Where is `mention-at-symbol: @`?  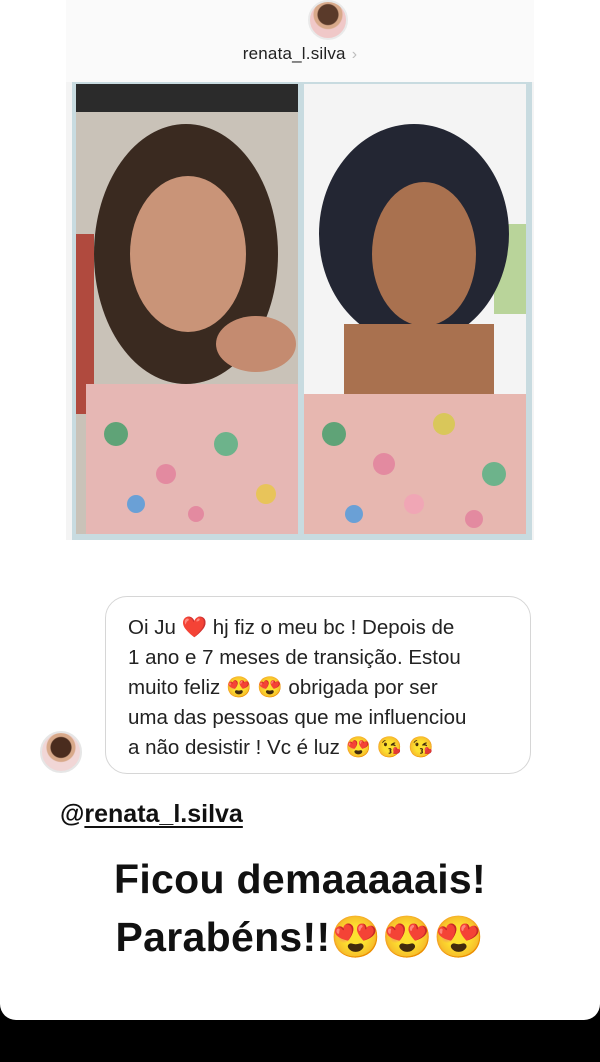 mention-at-symbol: @ is located at coordinates (72, 814).